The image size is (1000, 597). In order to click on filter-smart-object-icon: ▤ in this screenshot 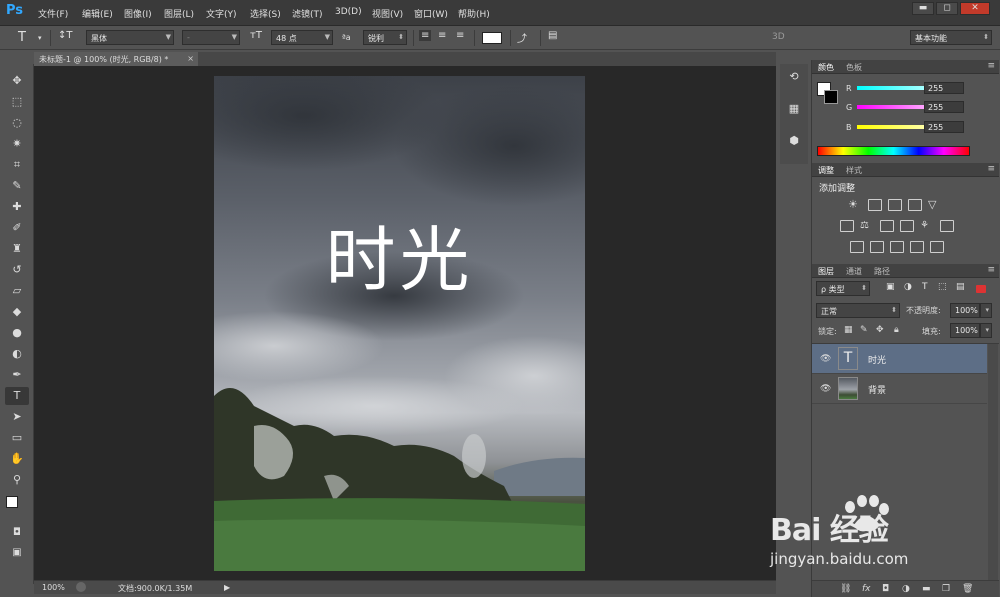, I will do `click(960, 287)`.